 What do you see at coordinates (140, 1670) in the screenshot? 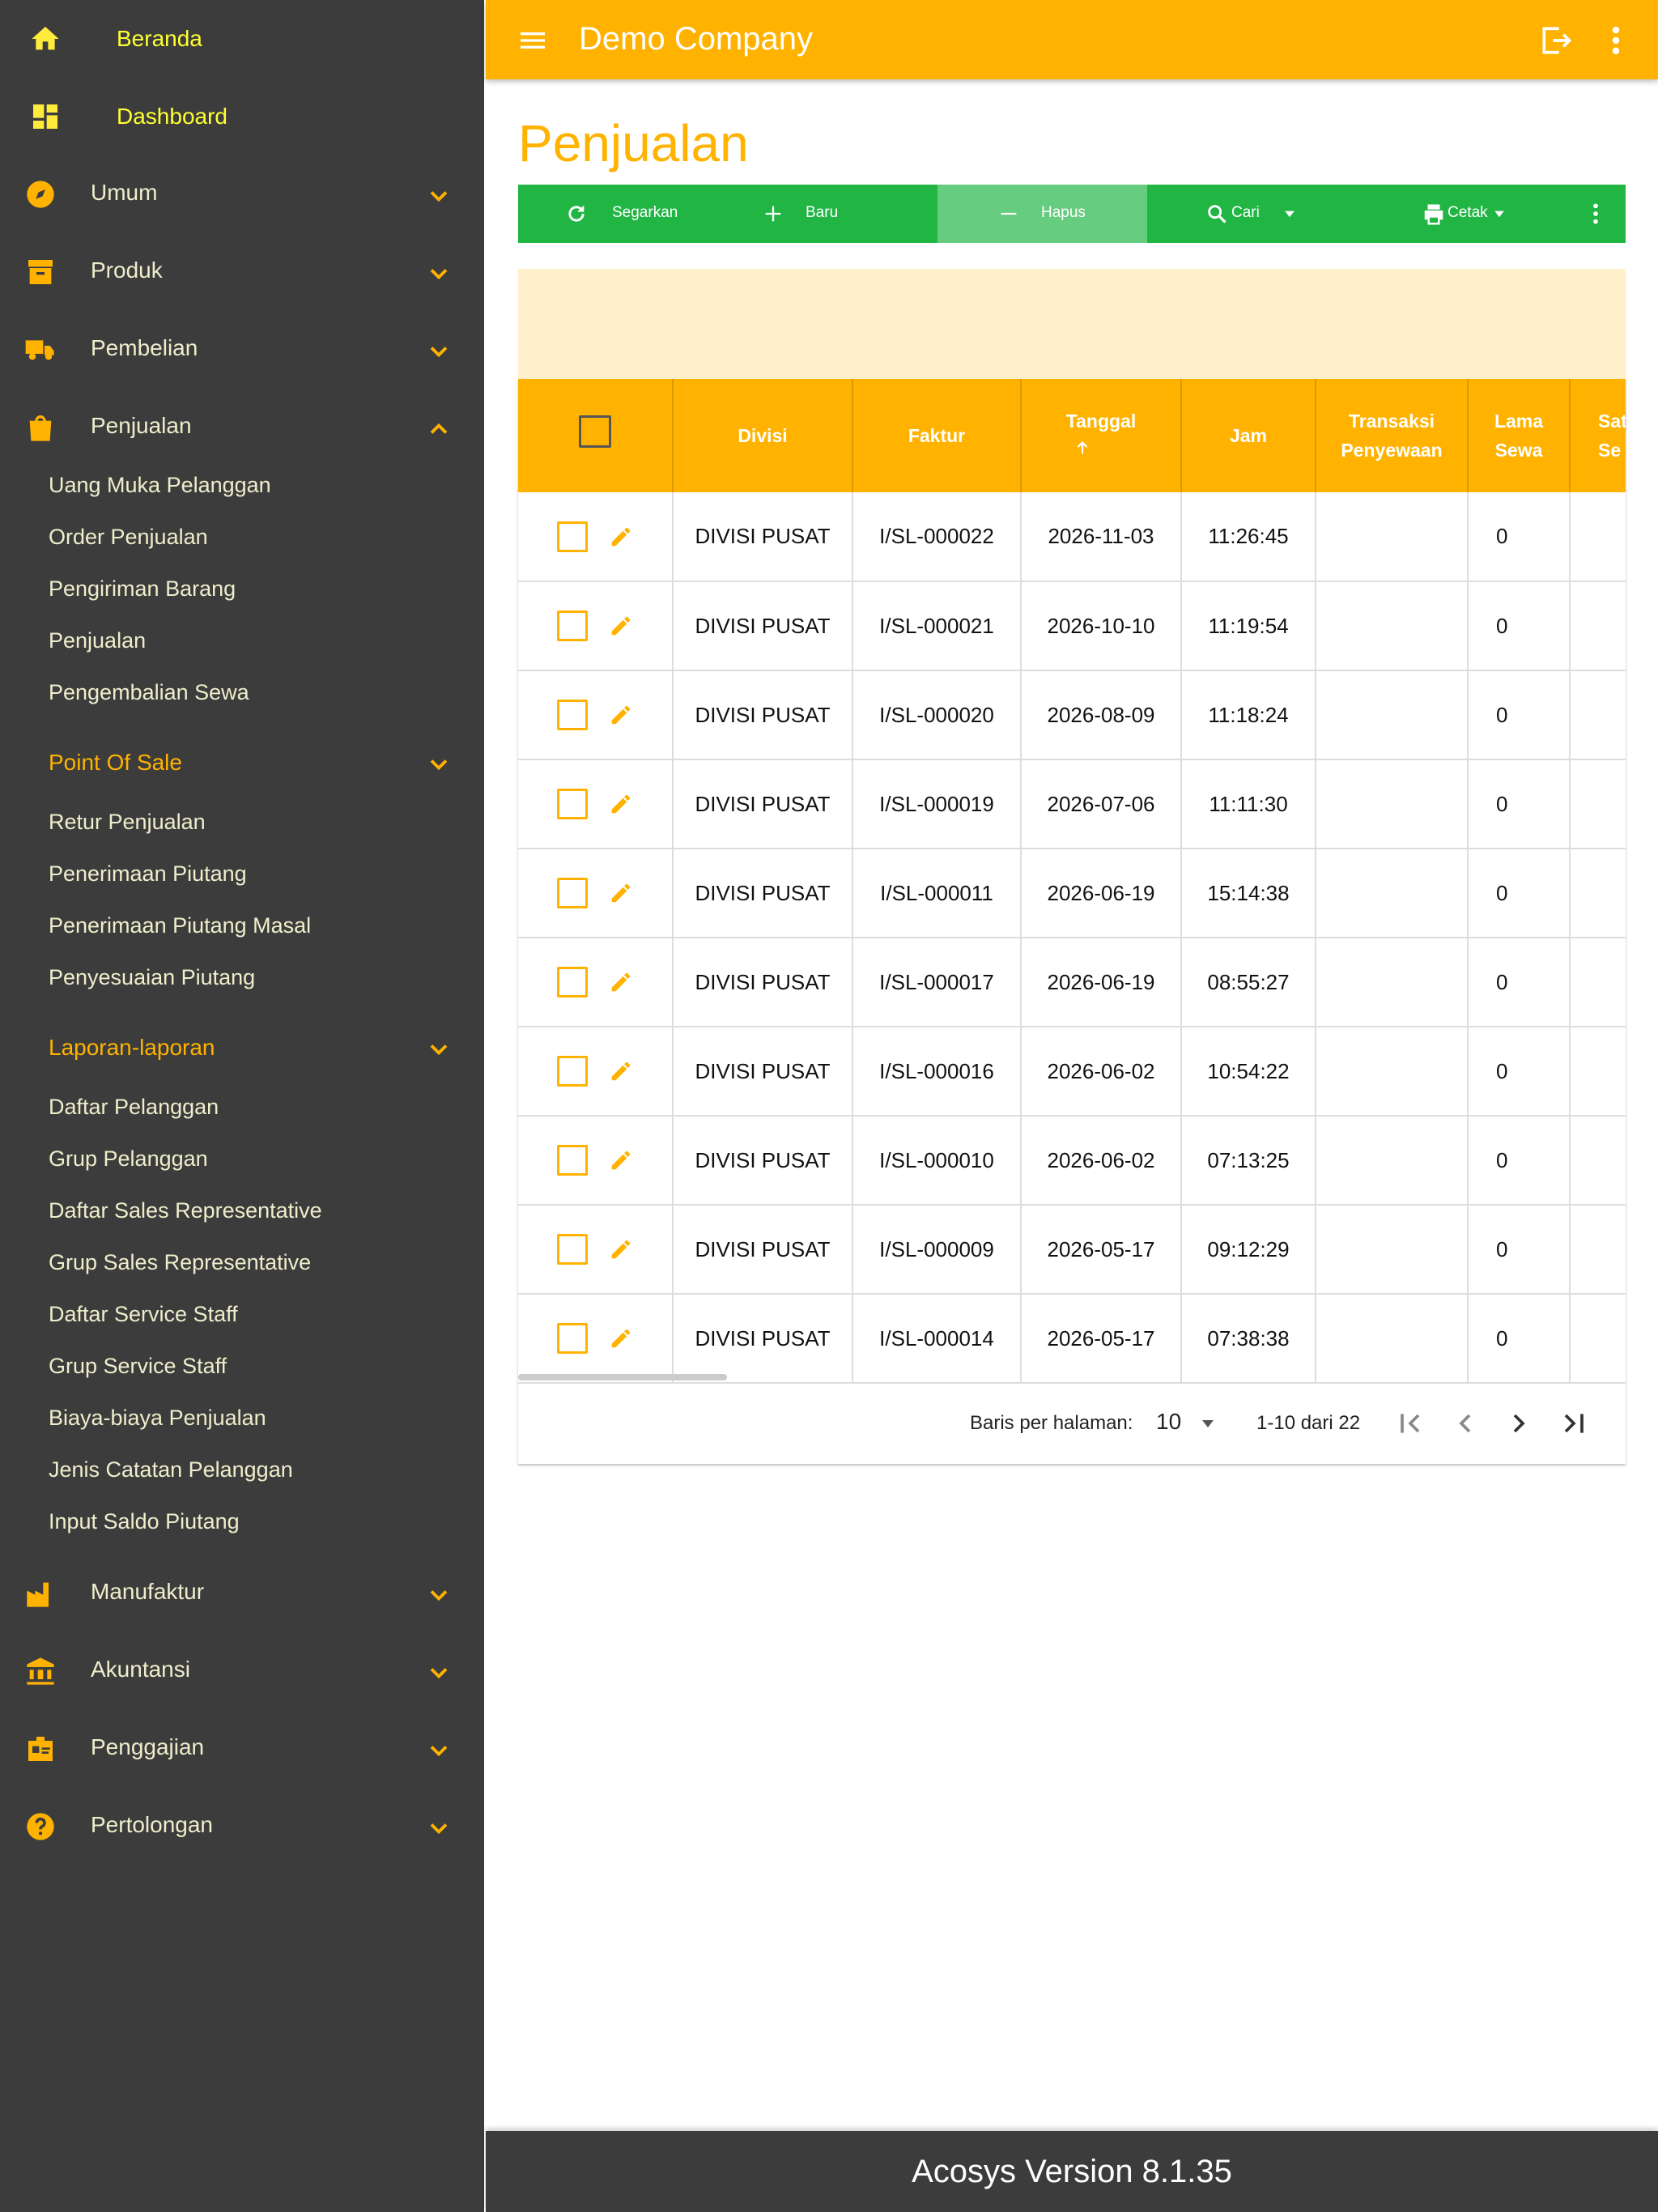
I see `sidebar-group-label: Akuntansi` at bounding box center [140, 1670].